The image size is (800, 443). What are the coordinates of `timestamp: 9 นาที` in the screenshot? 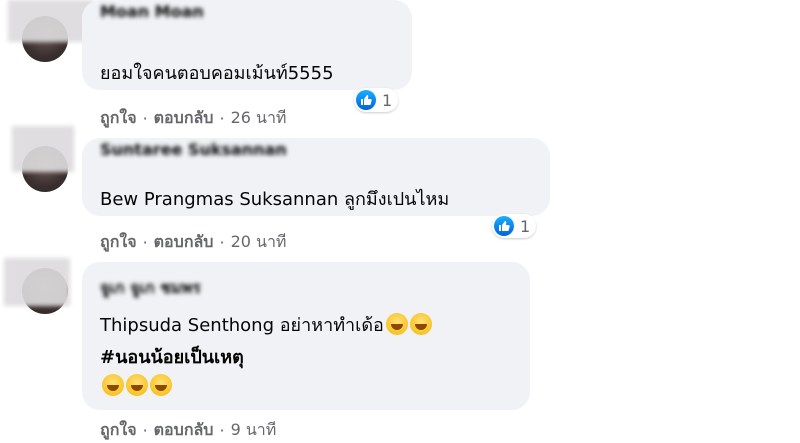 It's located at (254, 430).